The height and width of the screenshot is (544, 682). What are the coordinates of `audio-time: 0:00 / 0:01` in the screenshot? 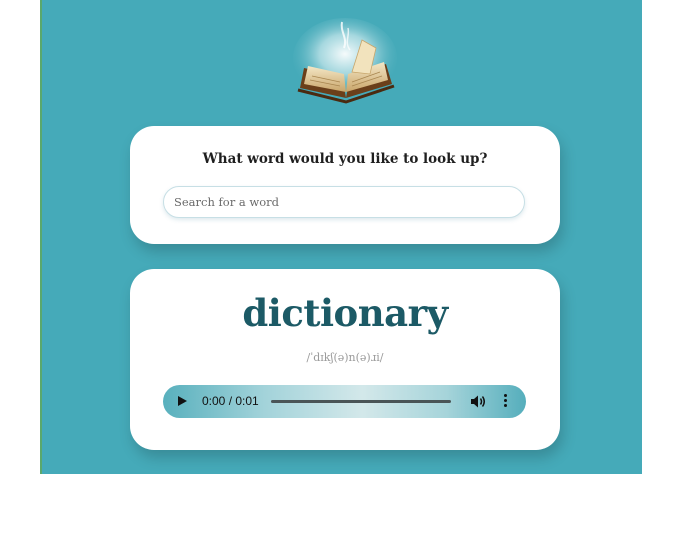 It's located at (230, 401).